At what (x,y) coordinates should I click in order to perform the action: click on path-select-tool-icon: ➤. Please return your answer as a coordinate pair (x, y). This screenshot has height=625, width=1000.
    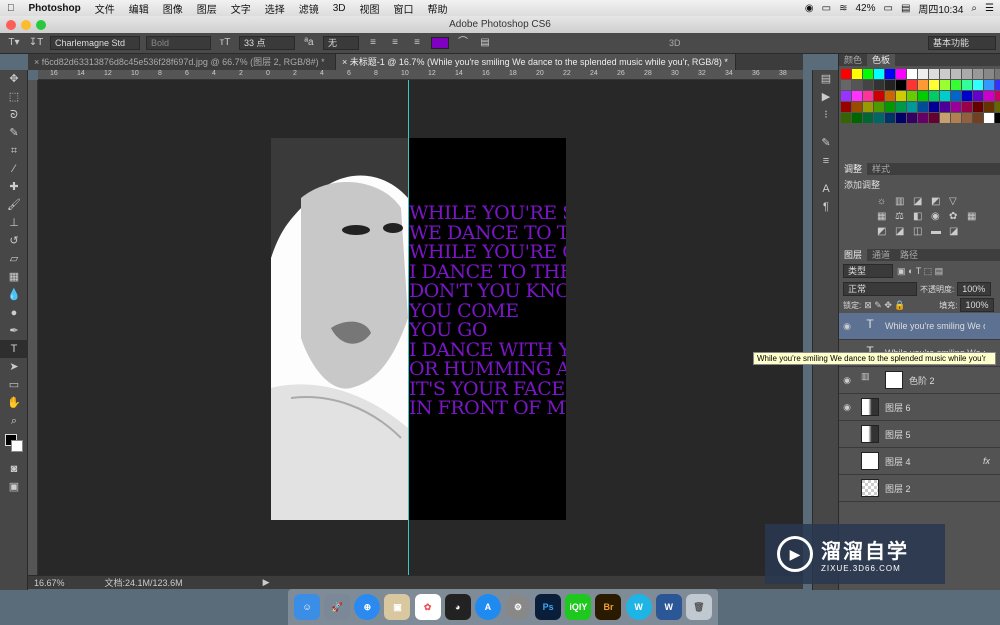
    Looking at the image, I should click on (14, 367).